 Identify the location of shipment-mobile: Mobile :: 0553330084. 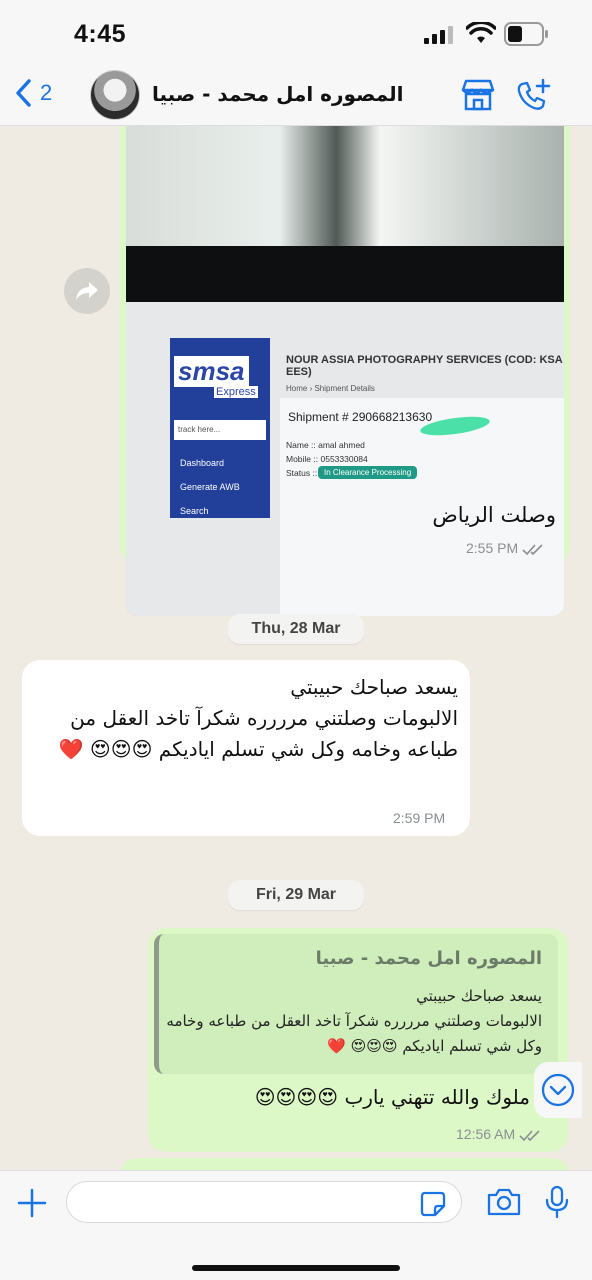
(327, 459).